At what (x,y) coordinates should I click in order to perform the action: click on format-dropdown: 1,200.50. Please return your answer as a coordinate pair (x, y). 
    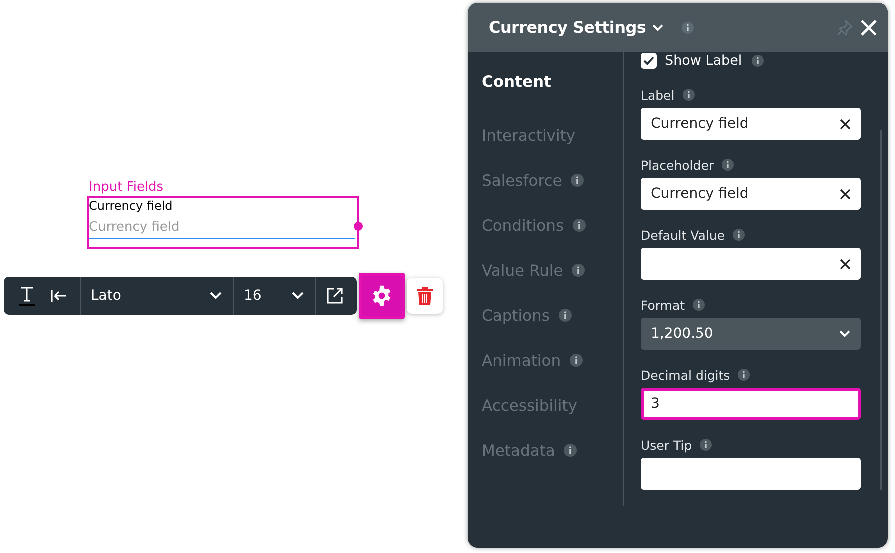
    Looking at the image, I should click on (751, 334).